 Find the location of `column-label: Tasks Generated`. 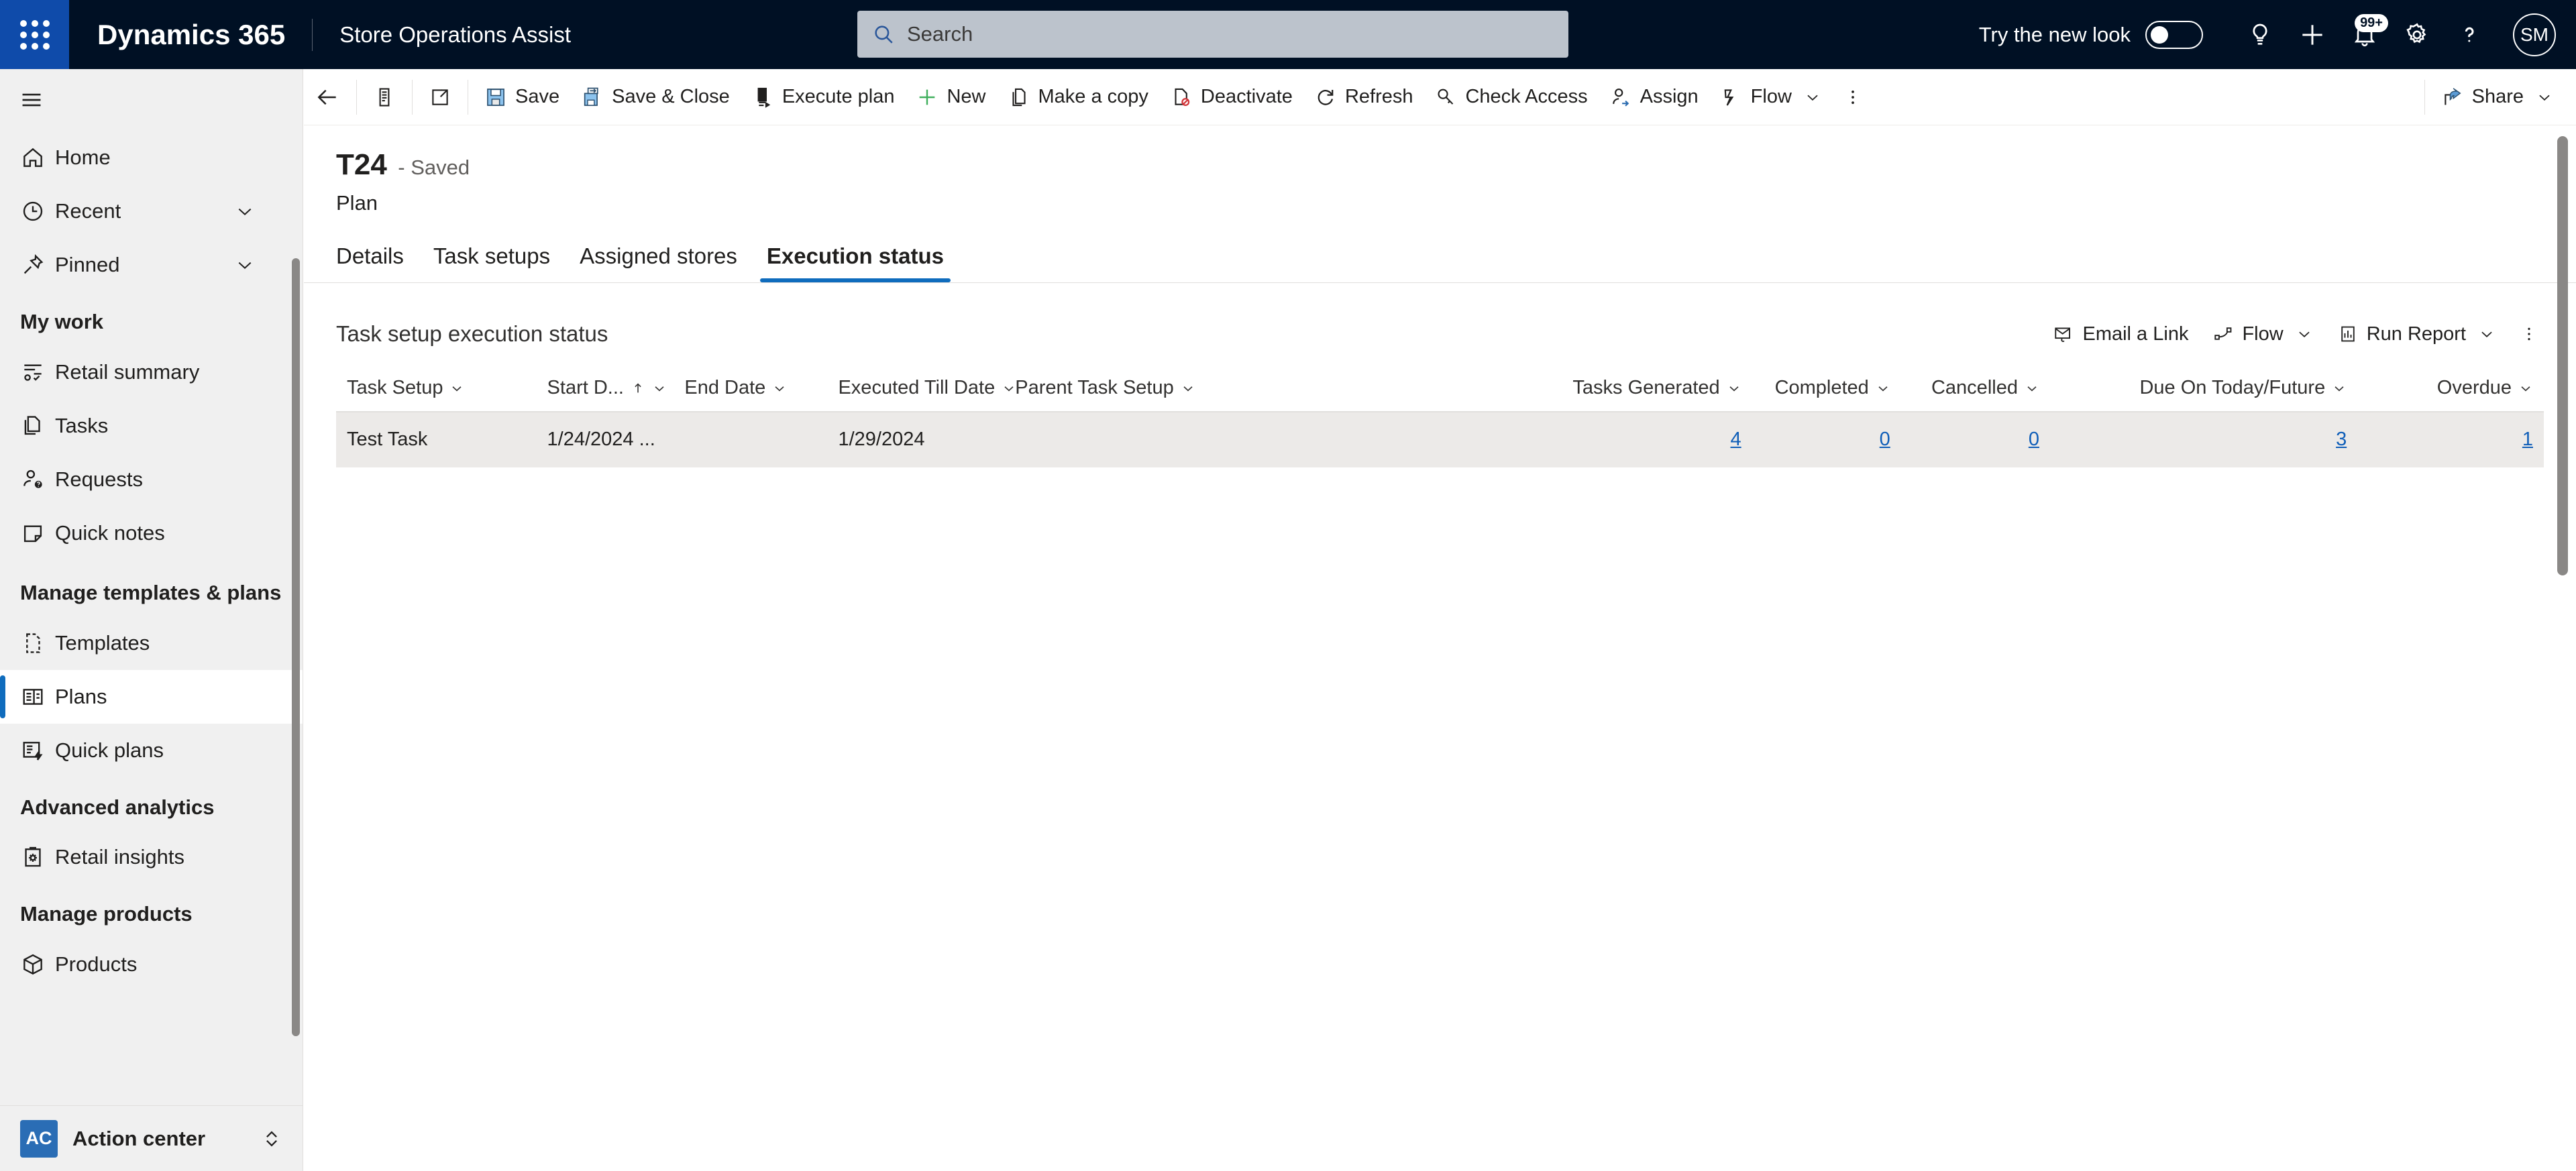

column-label: Tasks Generated is located at coordinates (1646, 387).